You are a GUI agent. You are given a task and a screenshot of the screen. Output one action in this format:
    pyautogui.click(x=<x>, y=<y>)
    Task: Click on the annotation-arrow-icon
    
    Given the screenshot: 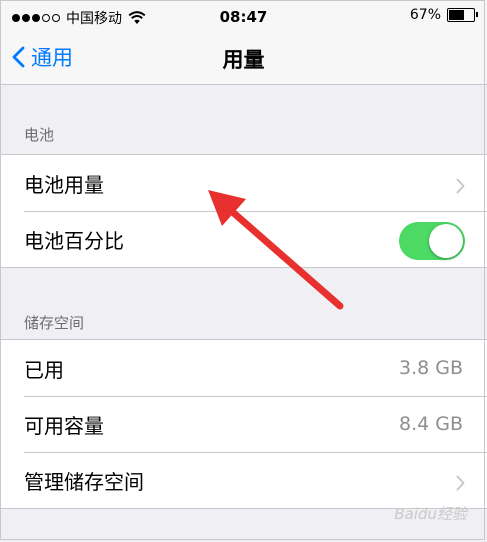 What is the action you would take?
    pyautogui.click(x=276, y=250)
    